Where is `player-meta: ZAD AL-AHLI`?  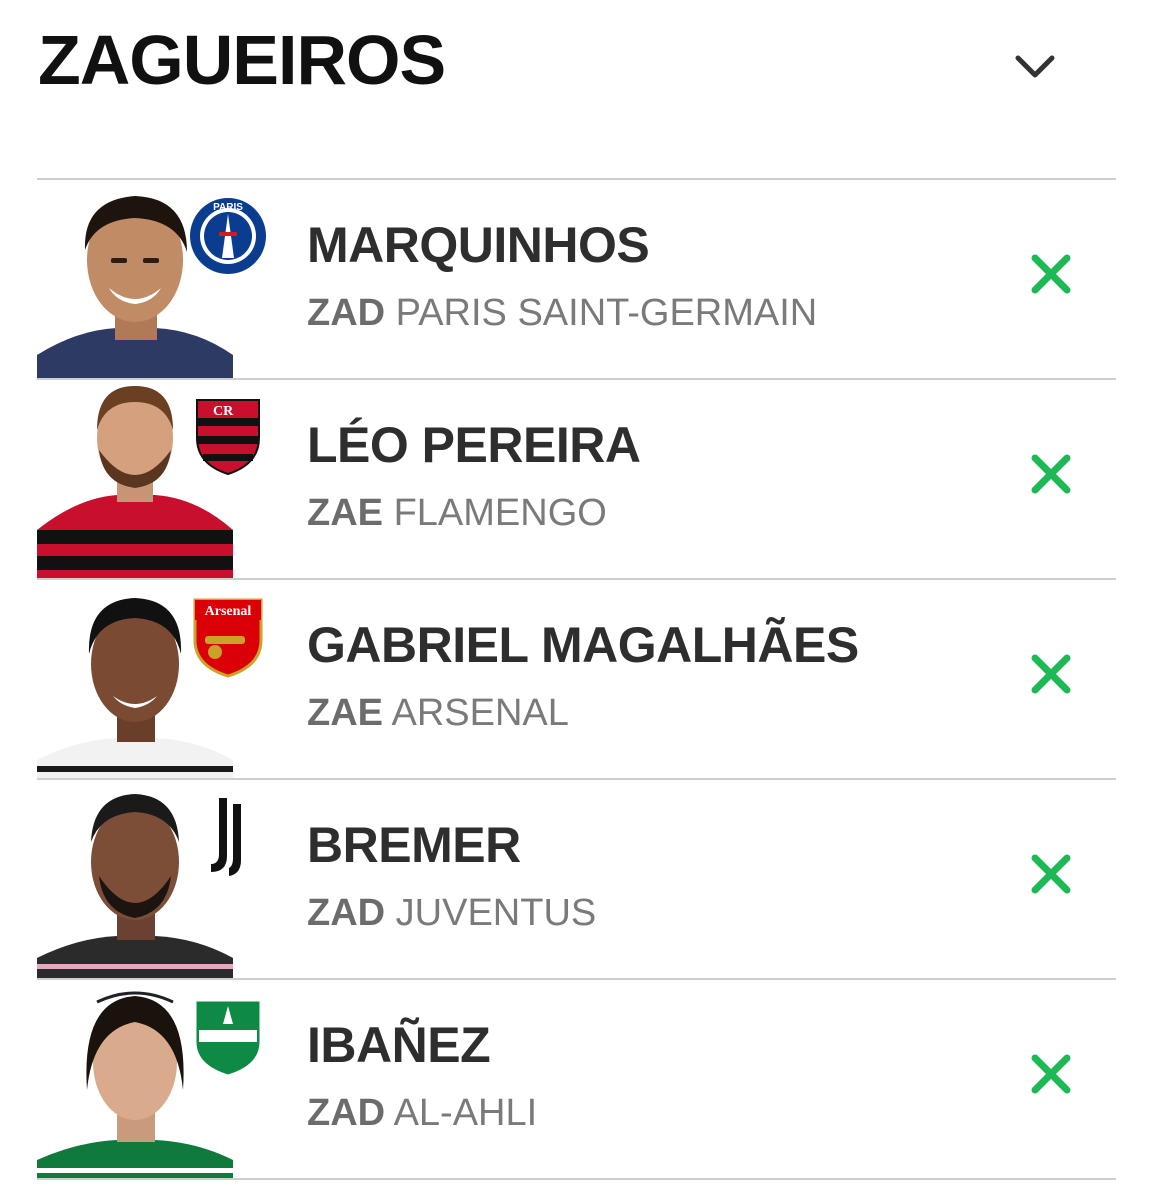
player-meta: ZAD AL-AHLI is located at coordinates (422, 1113).